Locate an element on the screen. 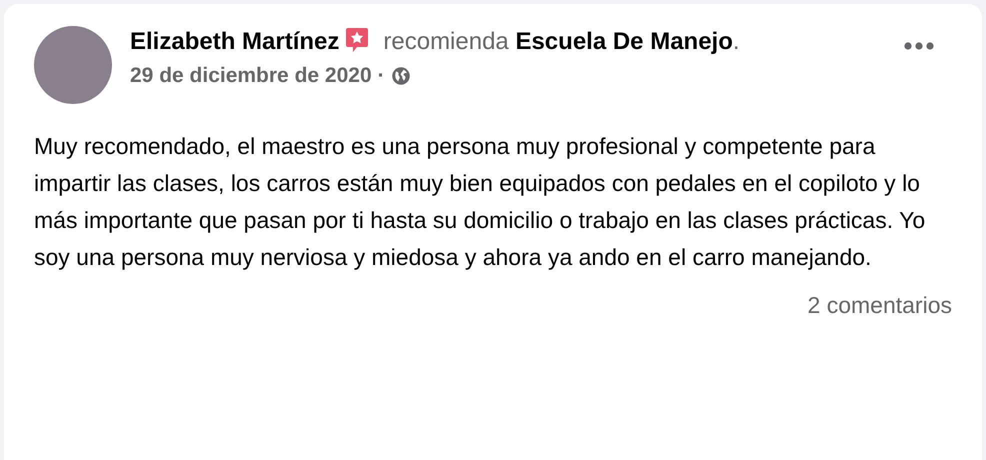 This screenshot has height=460, width=986. more-options-icon is located at coordinates (919, 46).